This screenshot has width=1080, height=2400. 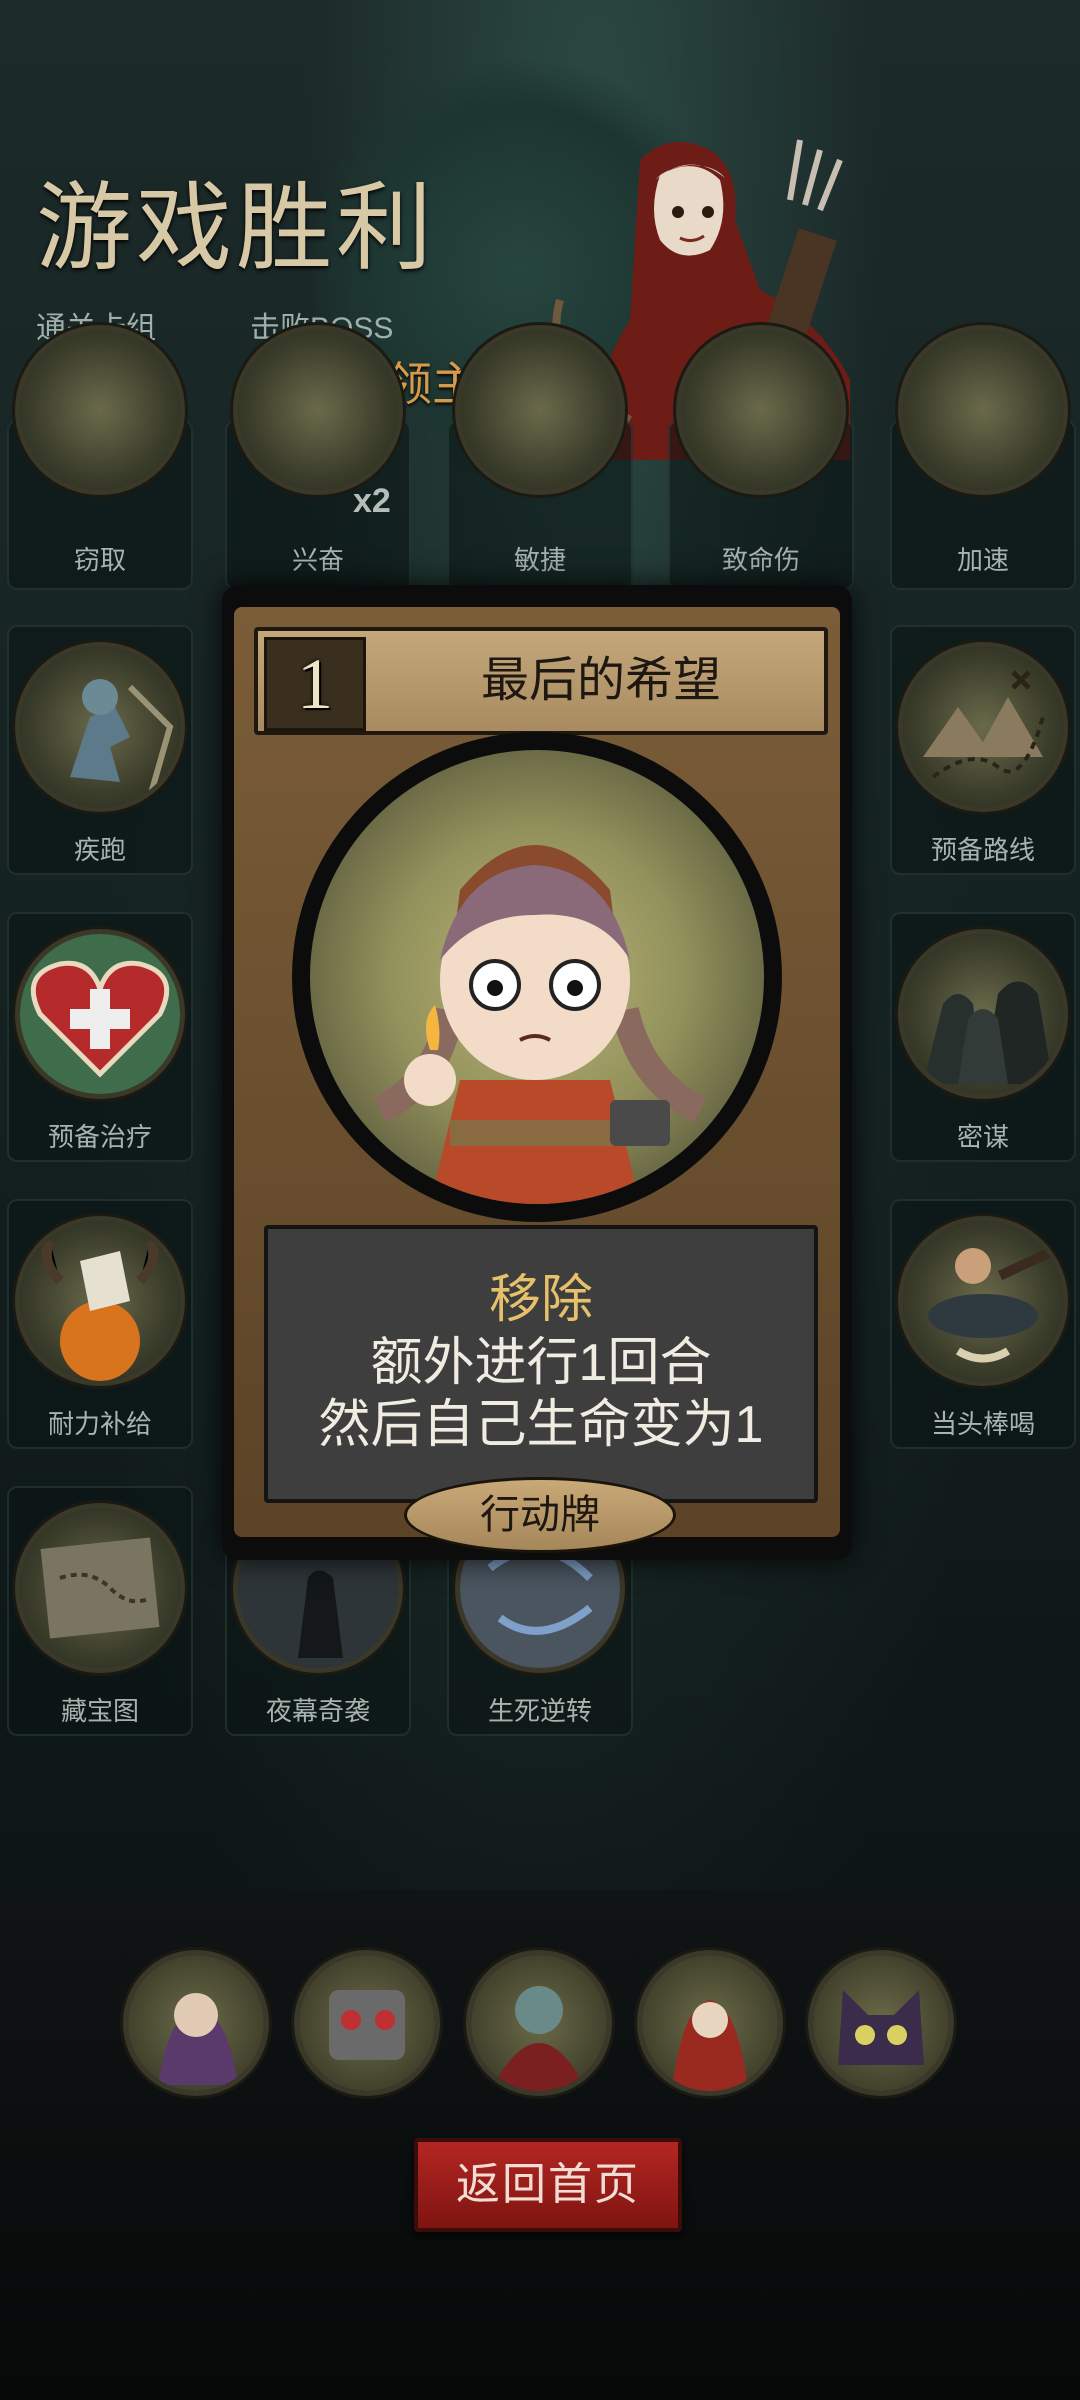 I want to click on opponent-portrait-robot, so click(x=367, y=2023).